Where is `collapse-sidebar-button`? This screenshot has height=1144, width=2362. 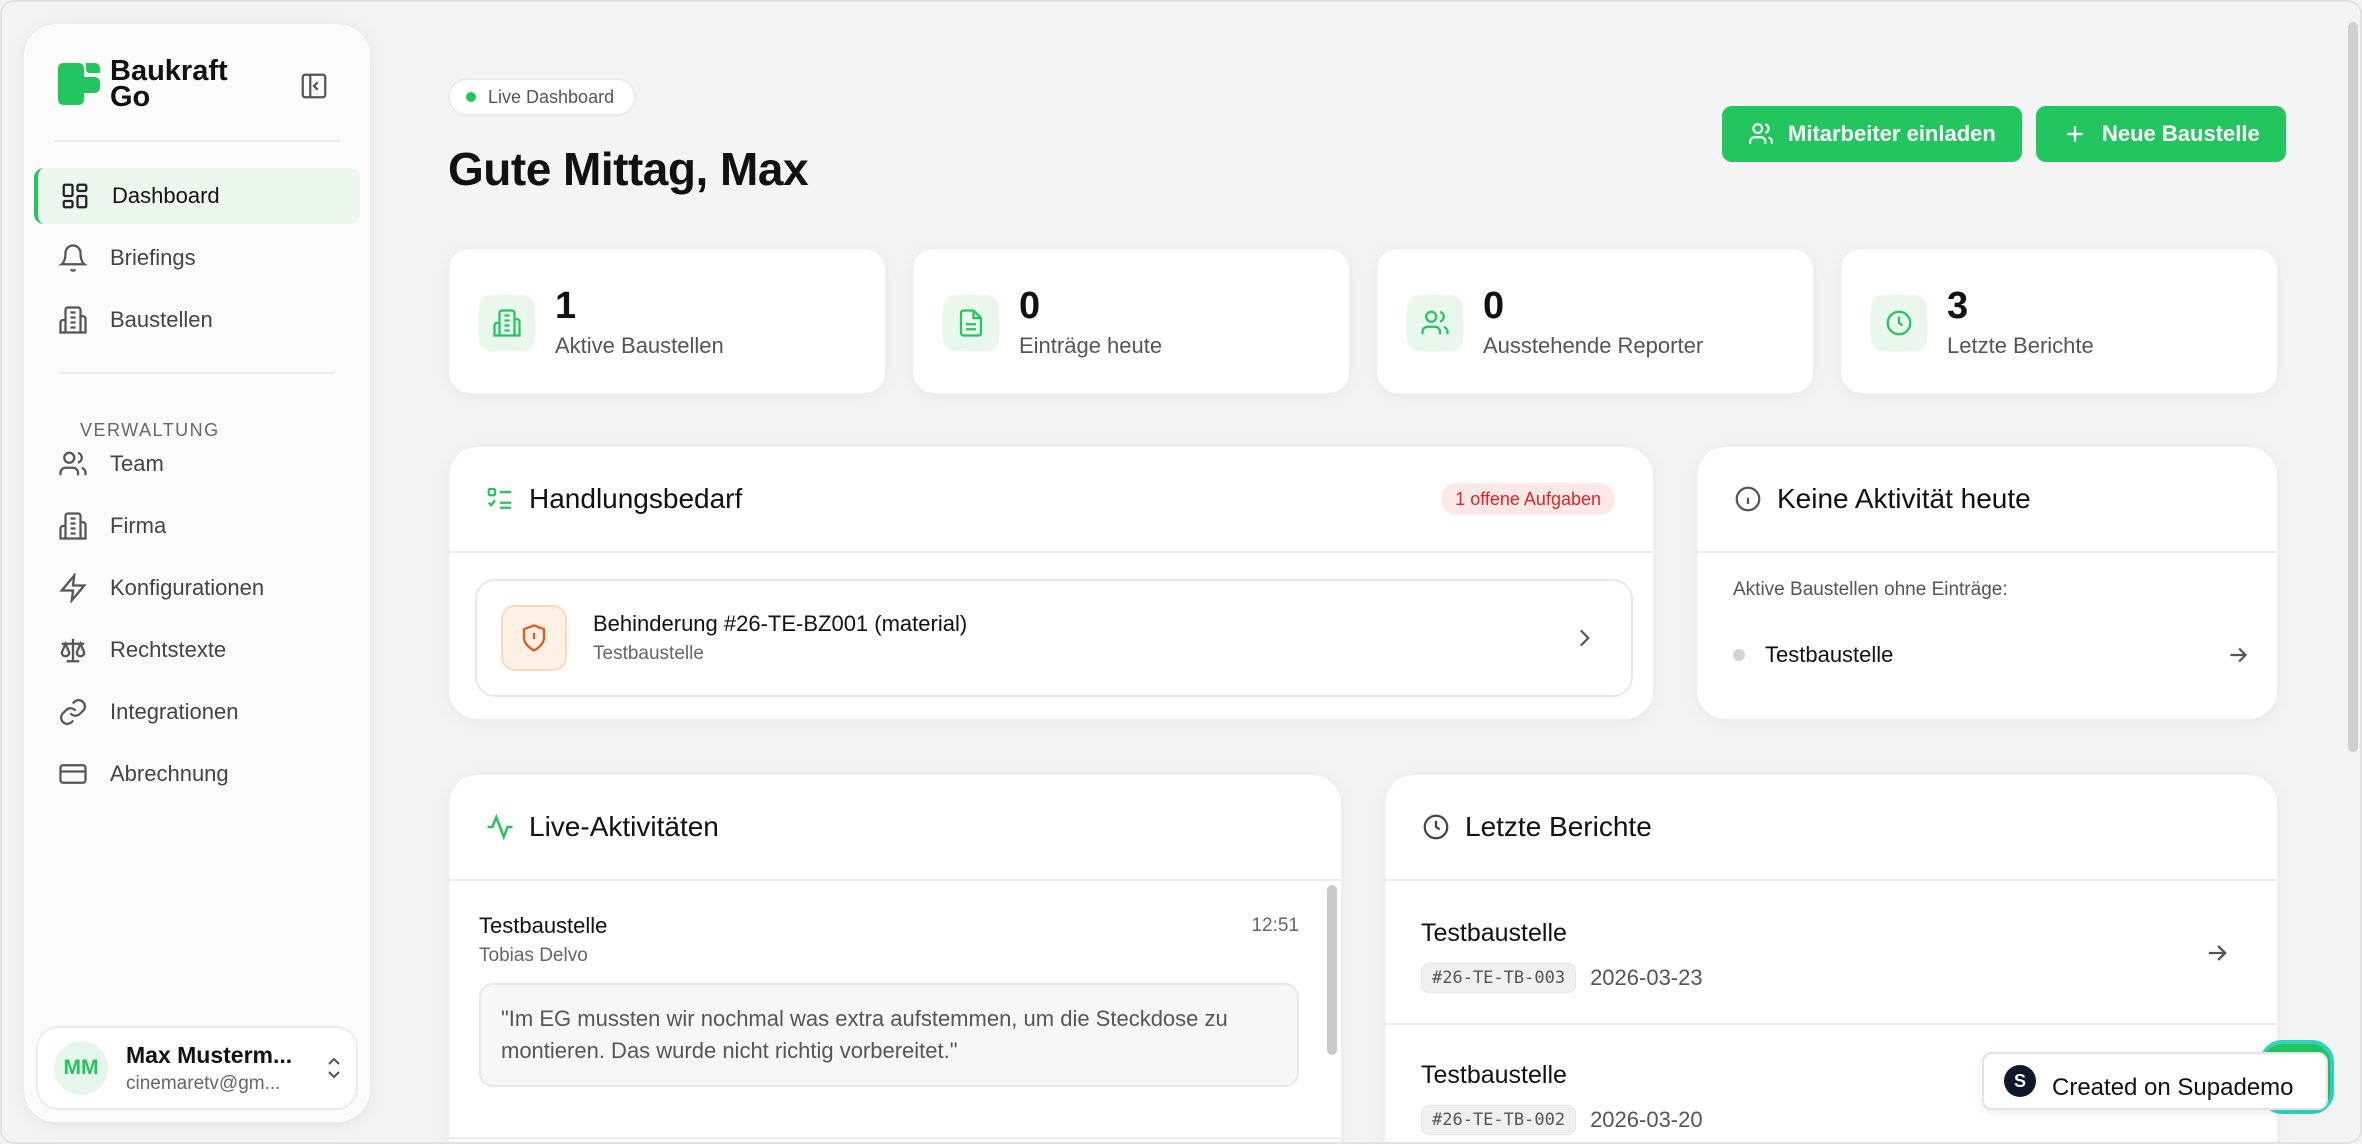
collapse-sidebar-button is located at coordinates (314, 86).